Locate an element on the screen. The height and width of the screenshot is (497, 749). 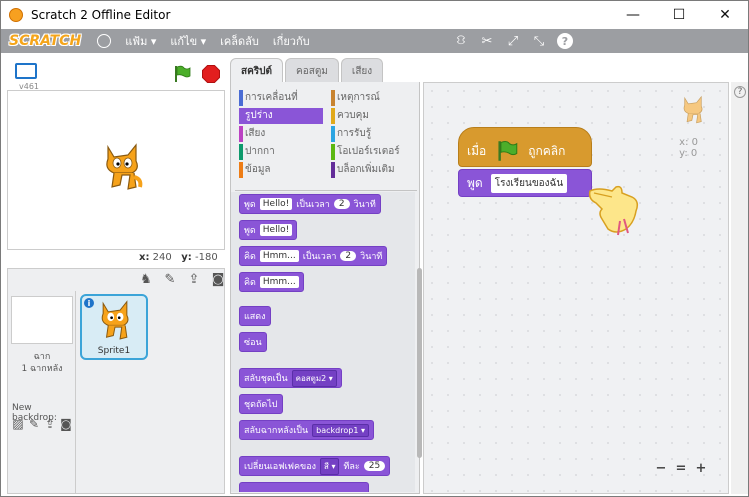
y-value: -180 is located at coordinates (206, 257).